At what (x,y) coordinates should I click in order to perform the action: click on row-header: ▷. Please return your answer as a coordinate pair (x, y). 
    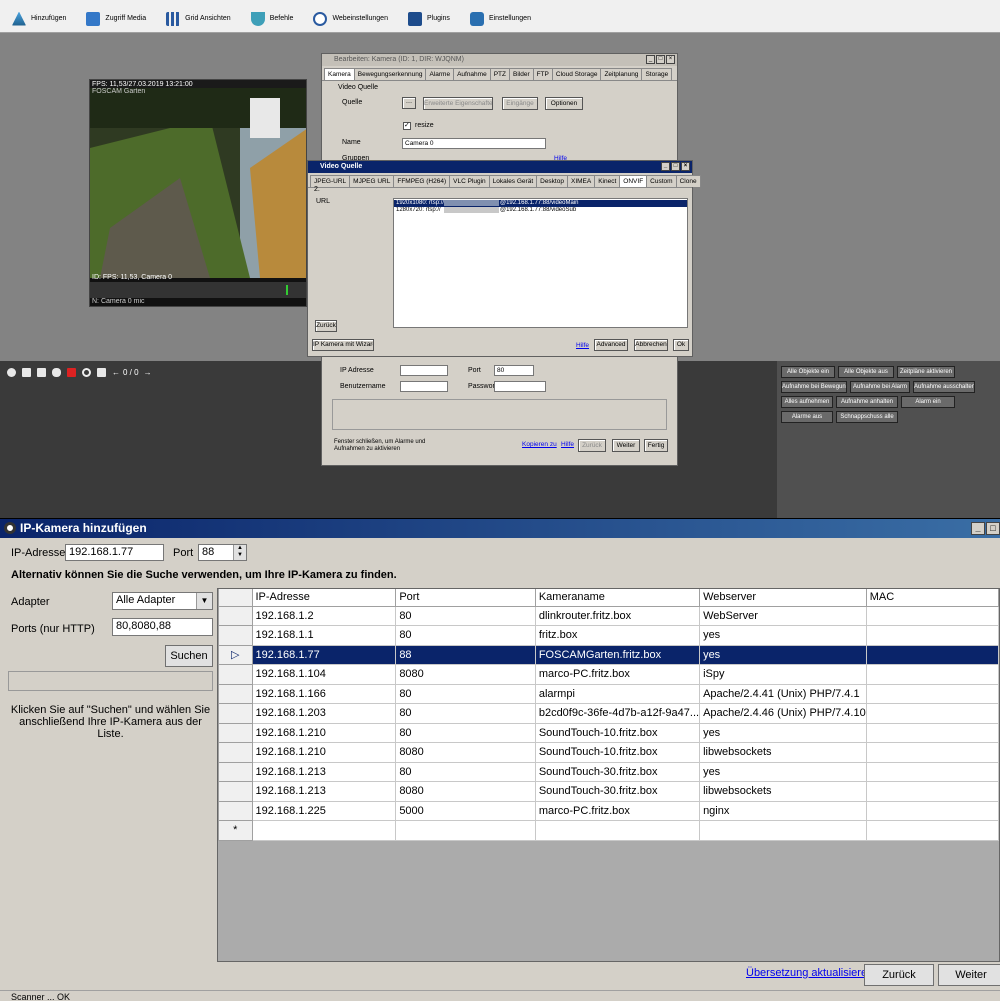
    Looking at the image, I should click on (235, 654).